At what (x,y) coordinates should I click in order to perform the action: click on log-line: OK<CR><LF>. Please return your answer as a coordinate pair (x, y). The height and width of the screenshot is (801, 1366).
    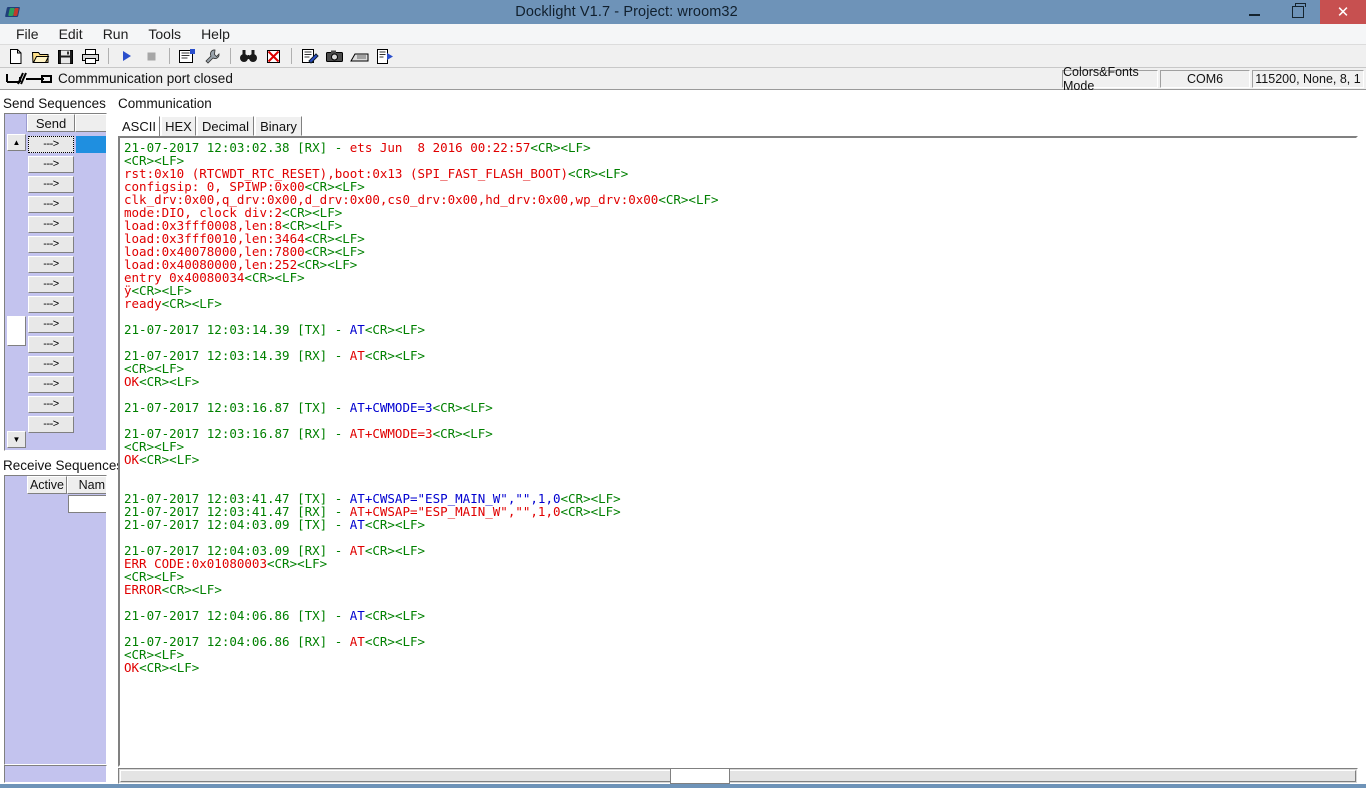
    Looking at the image, I should click on (739, 381).